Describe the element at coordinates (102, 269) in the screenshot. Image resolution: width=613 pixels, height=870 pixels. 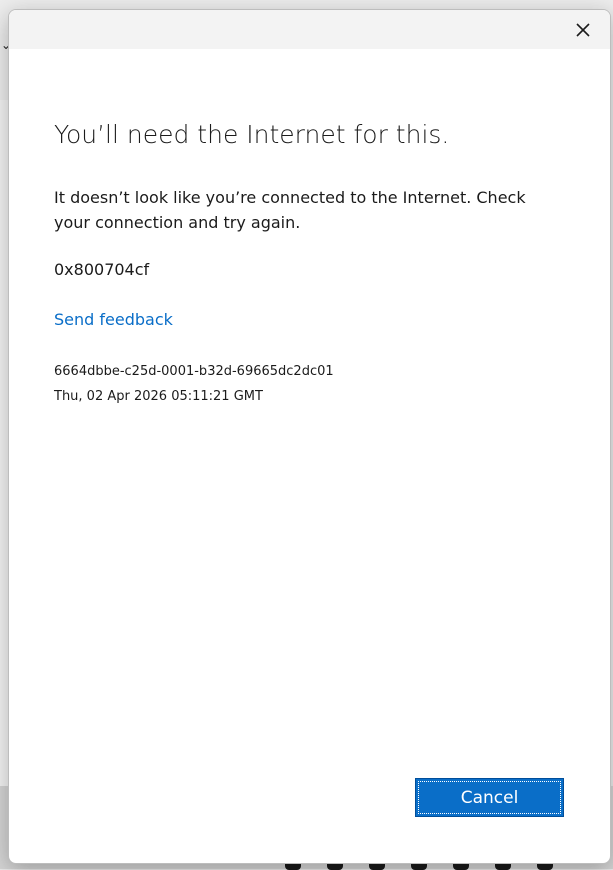
I see `error-code: 0x800704cf` at that location.